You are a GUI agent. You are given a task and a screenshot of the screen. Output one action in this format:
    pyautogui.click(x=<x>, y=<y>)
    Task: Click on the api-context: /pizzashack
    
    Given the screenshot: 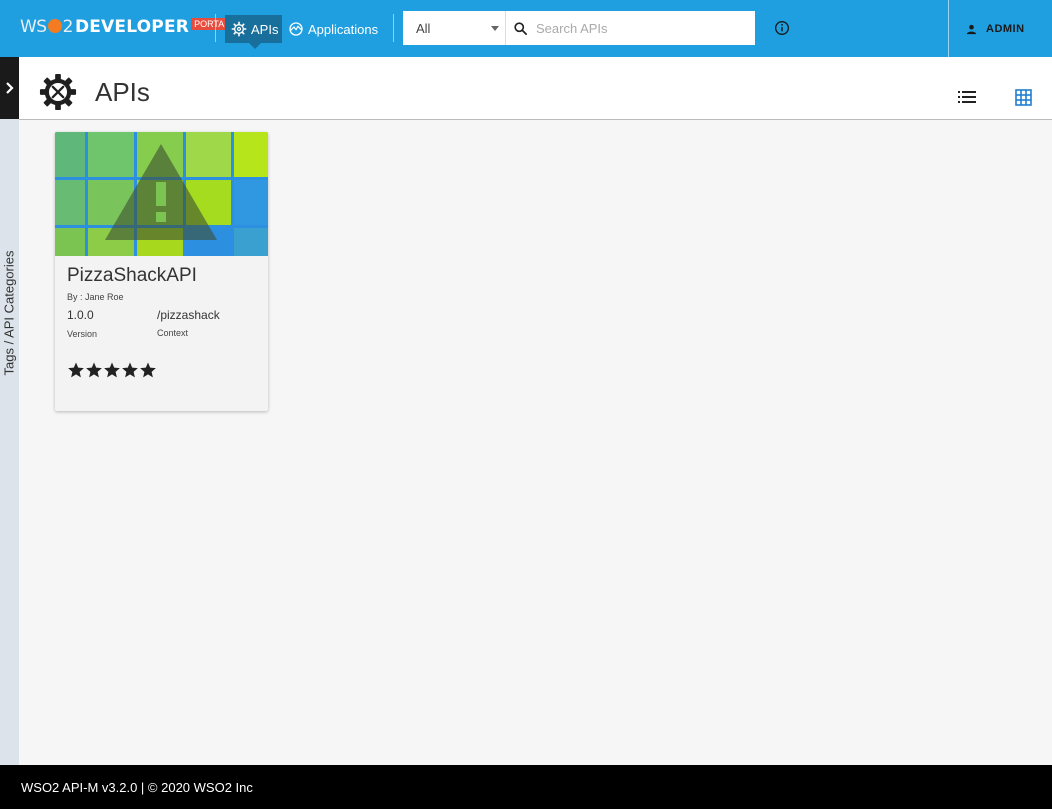 What is the action you would take?
    pyautogui.click(x=188, y=315)
    